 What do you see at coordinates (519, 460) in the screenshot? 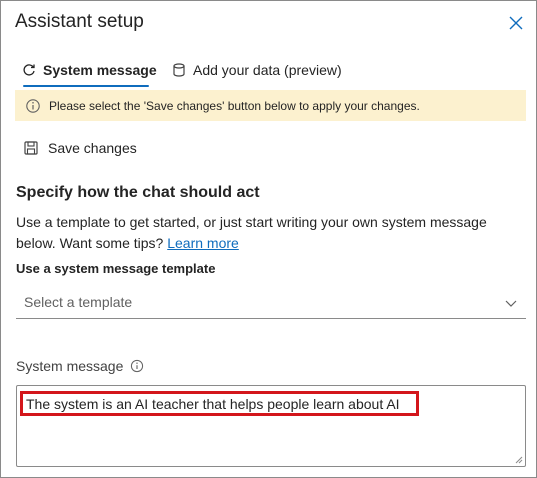
I see `resize-grip-icon` at bounding box center [519, 460].